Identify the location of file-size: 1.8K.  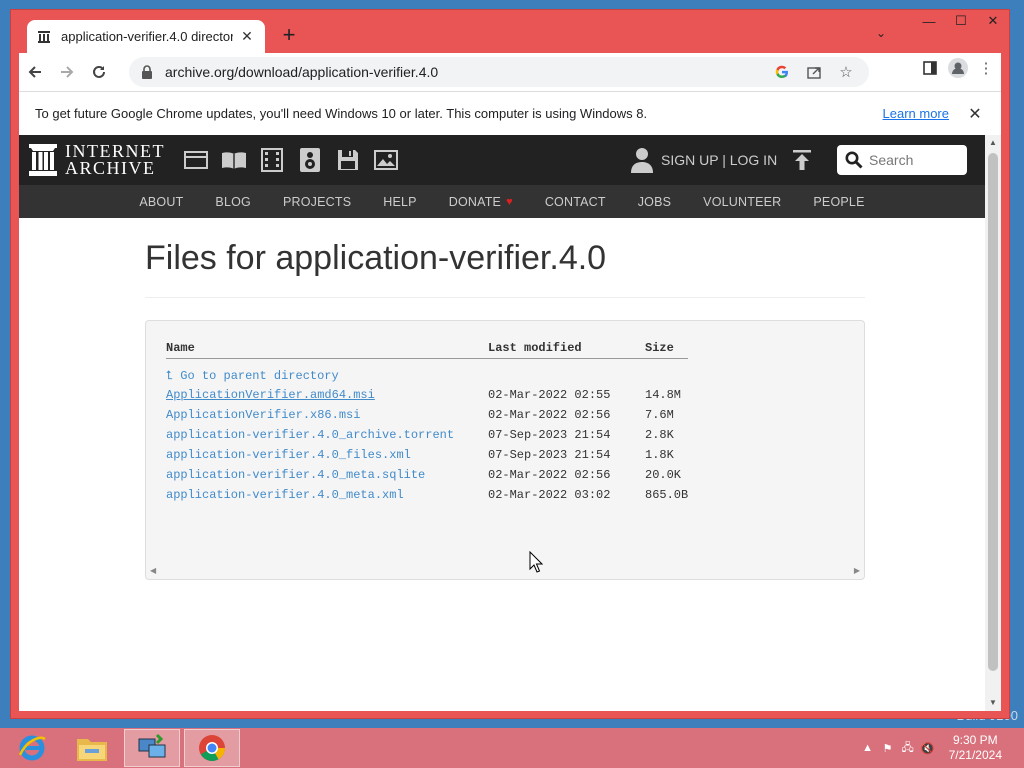
(659, 454).